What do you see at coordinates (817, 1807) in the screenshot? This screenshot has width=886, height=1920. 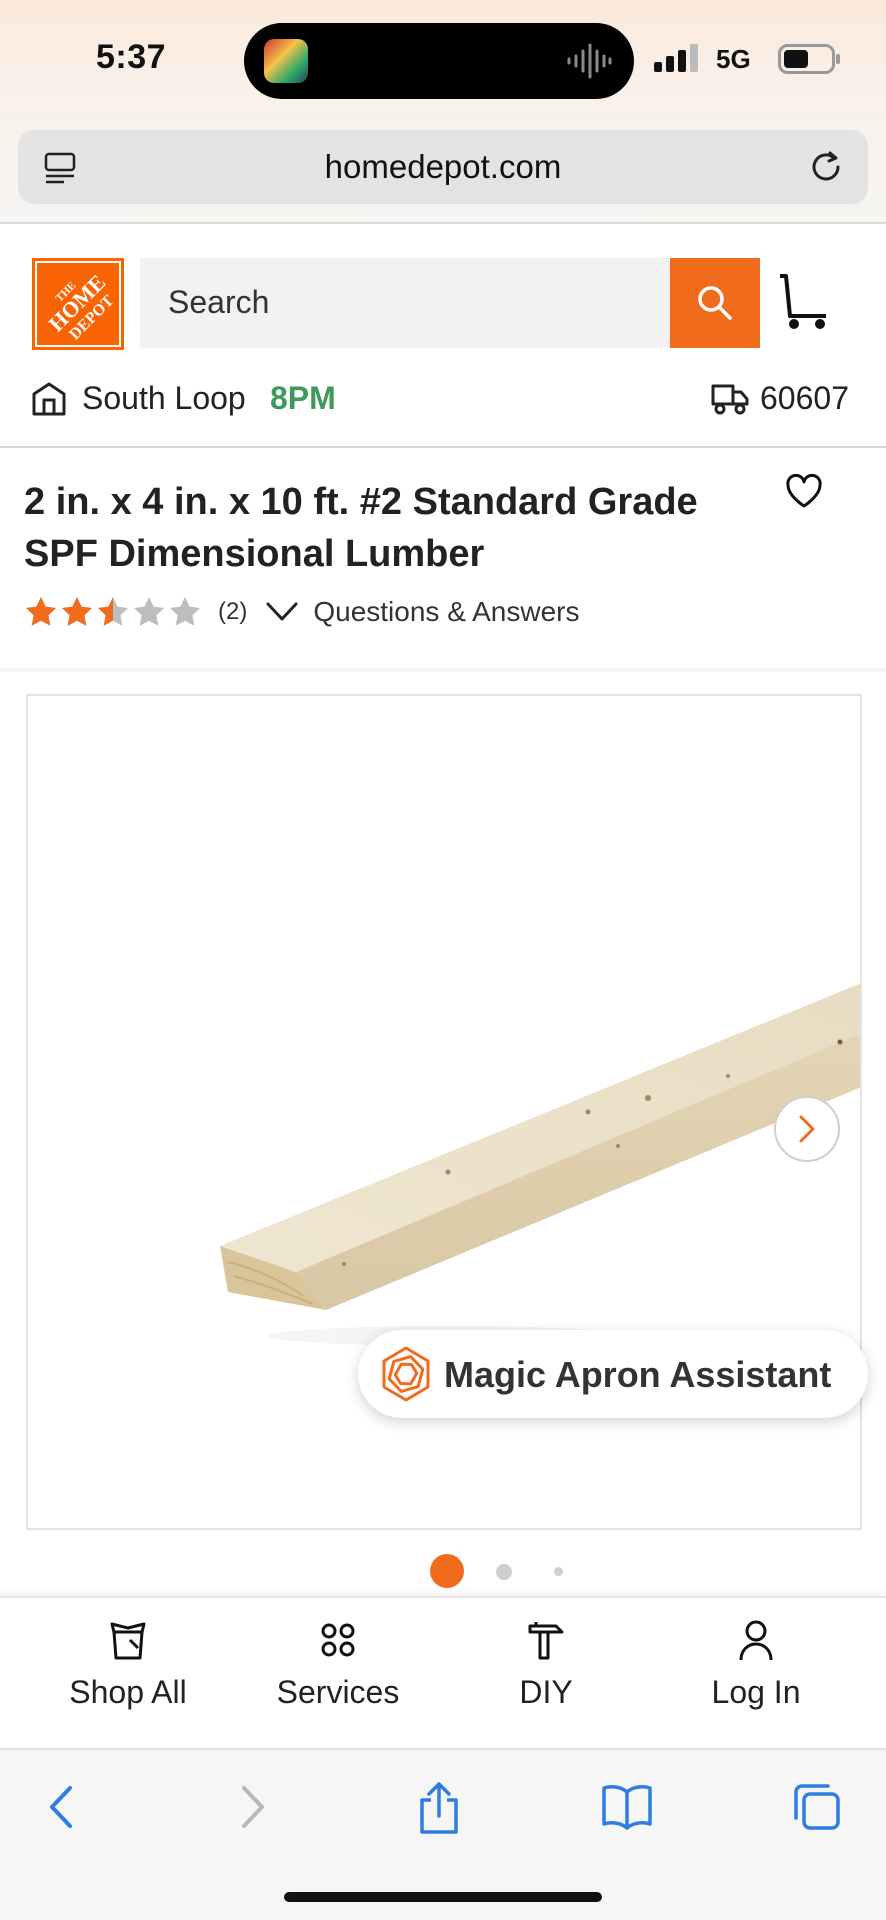 I see `tabs-overview-icon` at bounding box center [817, 1807].